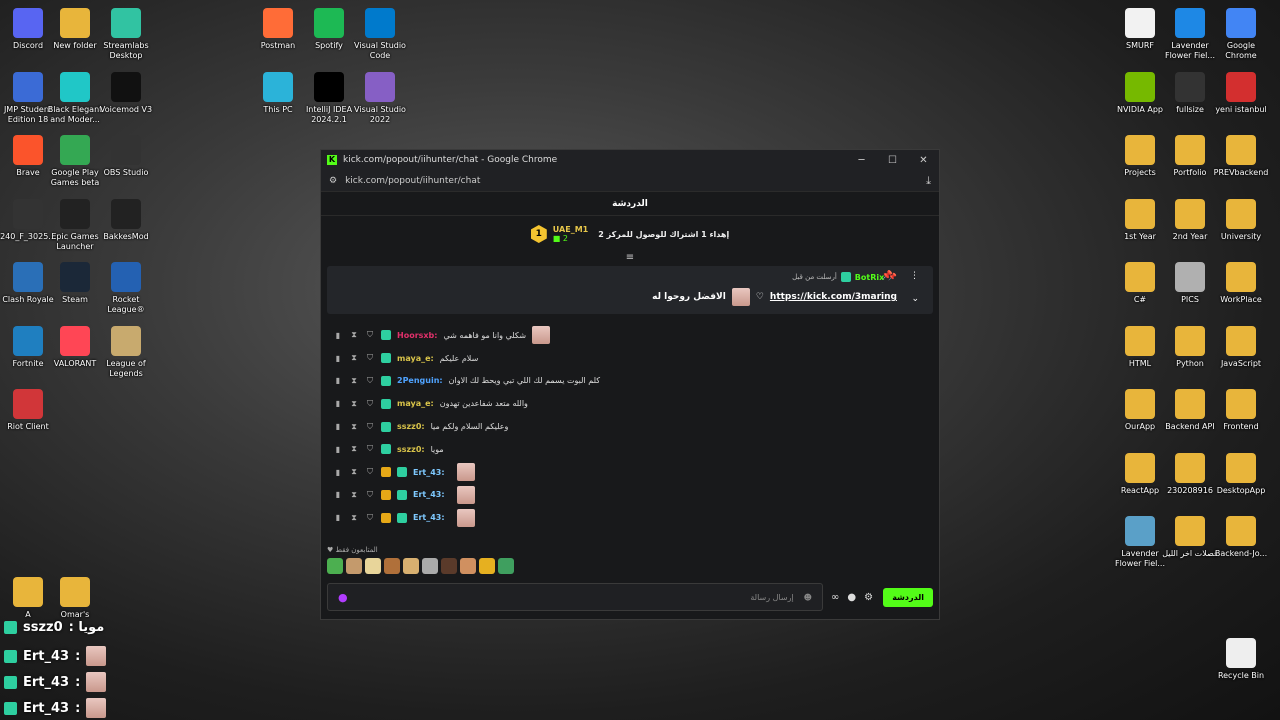 This screenshot has width=1280, height=720. Describe the element at coordinates (126, 218) in the screenshot. I see `desktop-icon-bakkesmod: BakkesMod` at that location.